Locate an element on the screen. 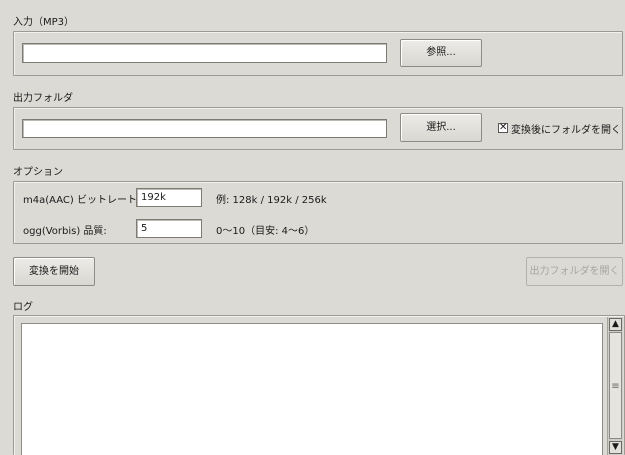 The height and width of the screenshot is (455, 625). output-folder-field is located at coordinates (204, 128).